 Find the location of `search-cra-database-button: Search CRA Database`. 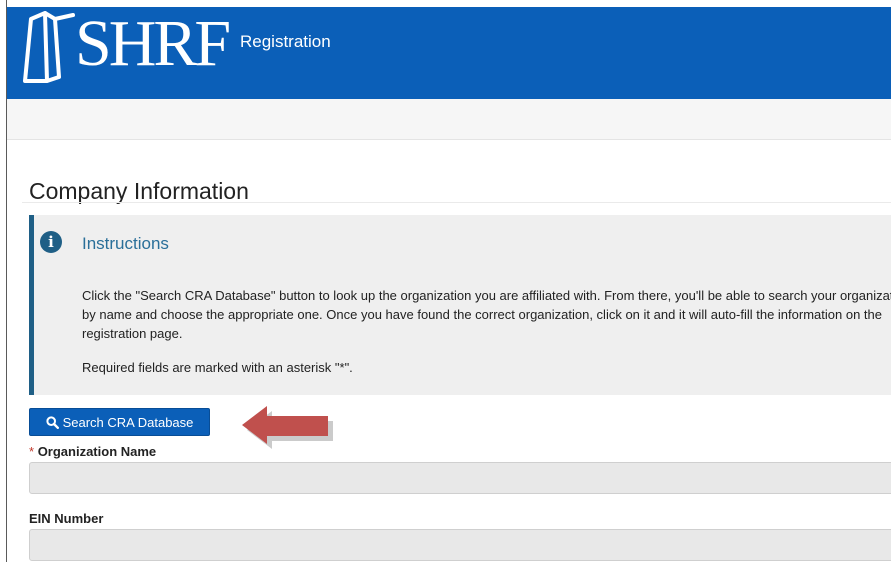

search-cra-database-button: Search CRA Database is located at coordinates (119, 422).